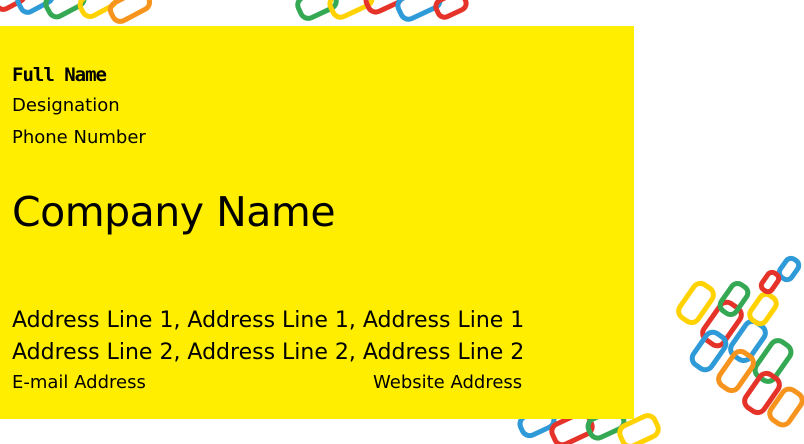  Describe the element at coordinates (79, 137) in the screenshot. I see `phone-number: Phone Number` at that location.